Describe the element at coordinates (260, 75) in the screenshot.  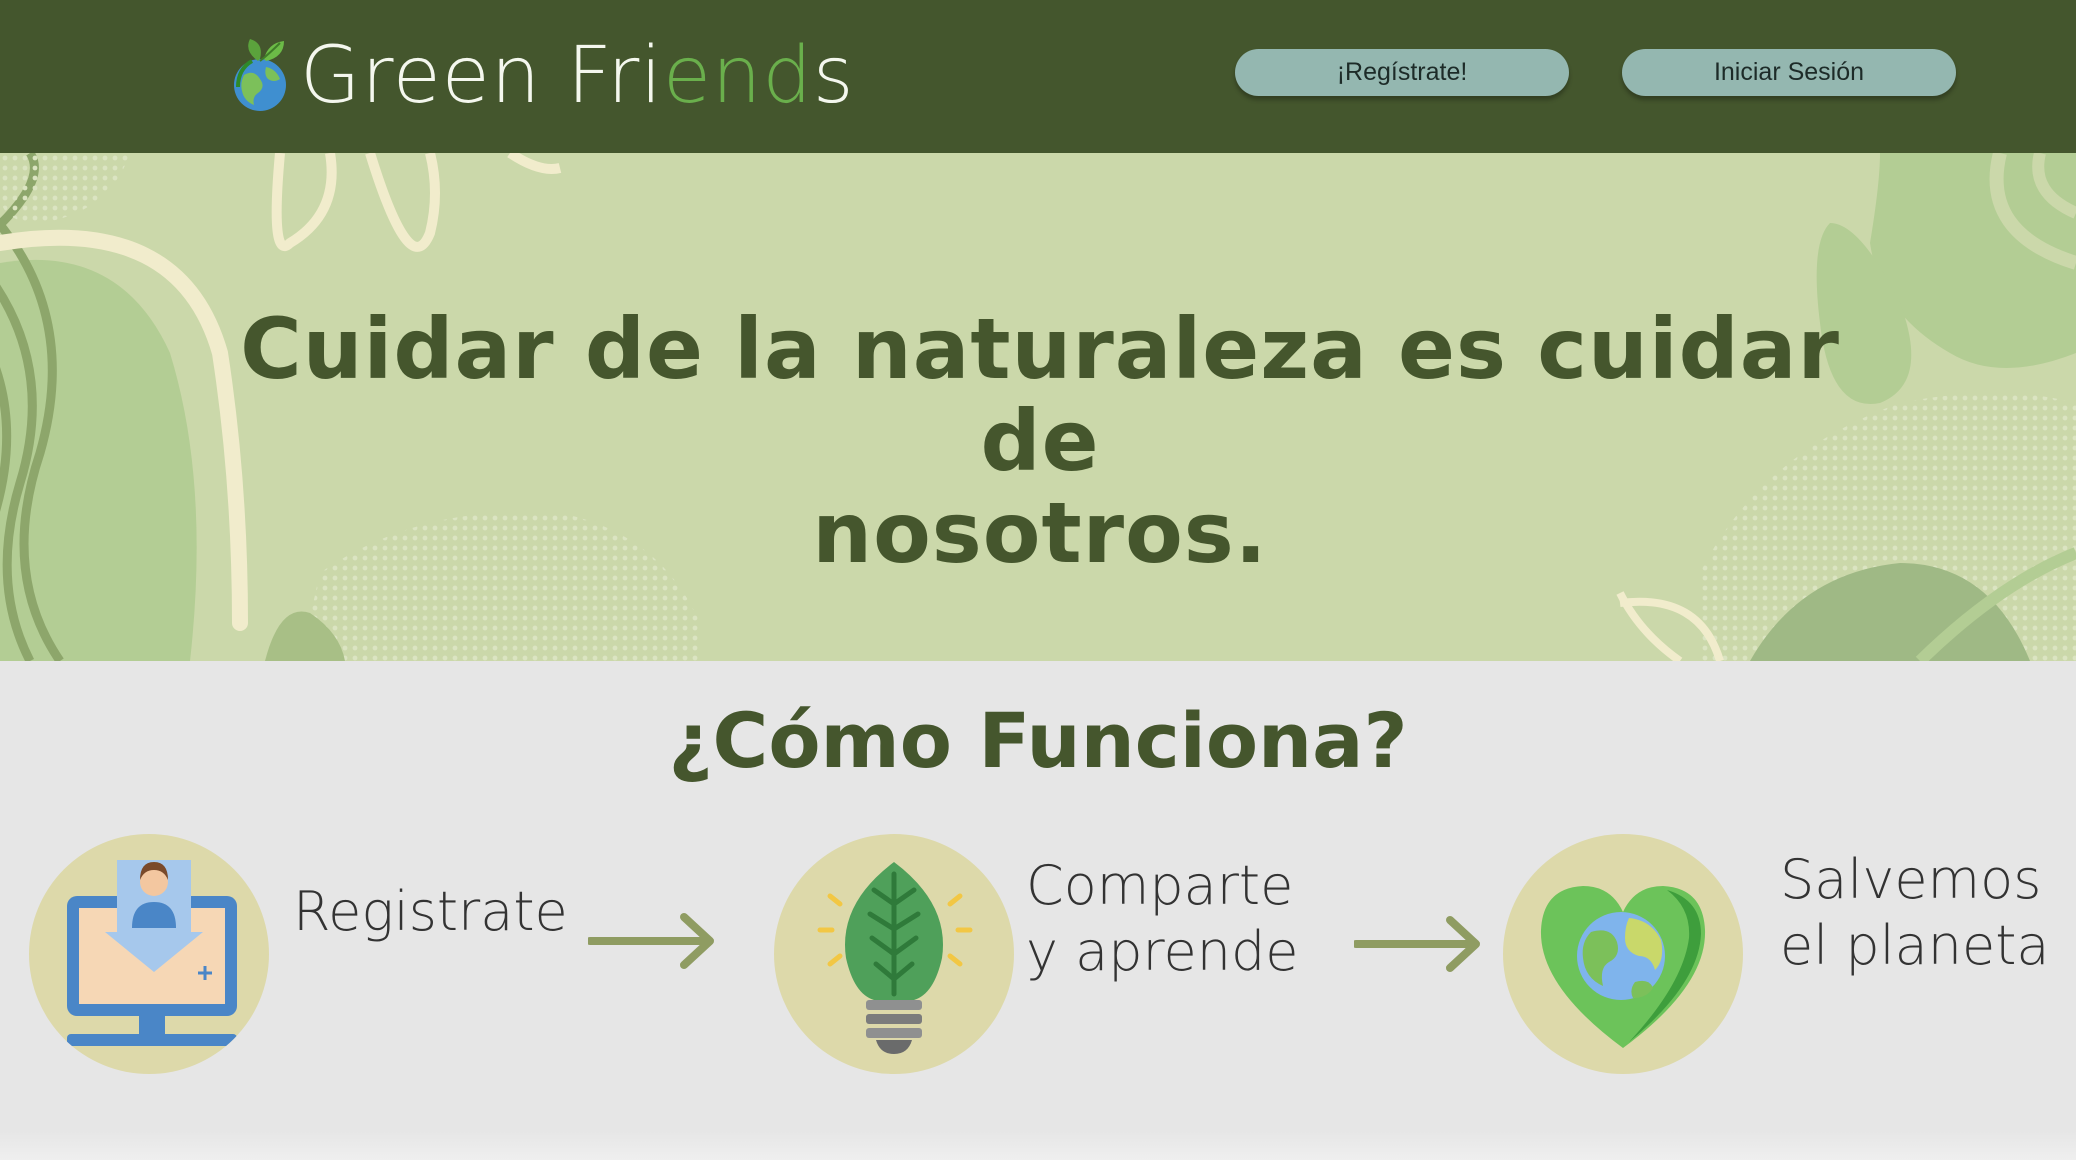
I see `globe-leaf-icon` at that location.